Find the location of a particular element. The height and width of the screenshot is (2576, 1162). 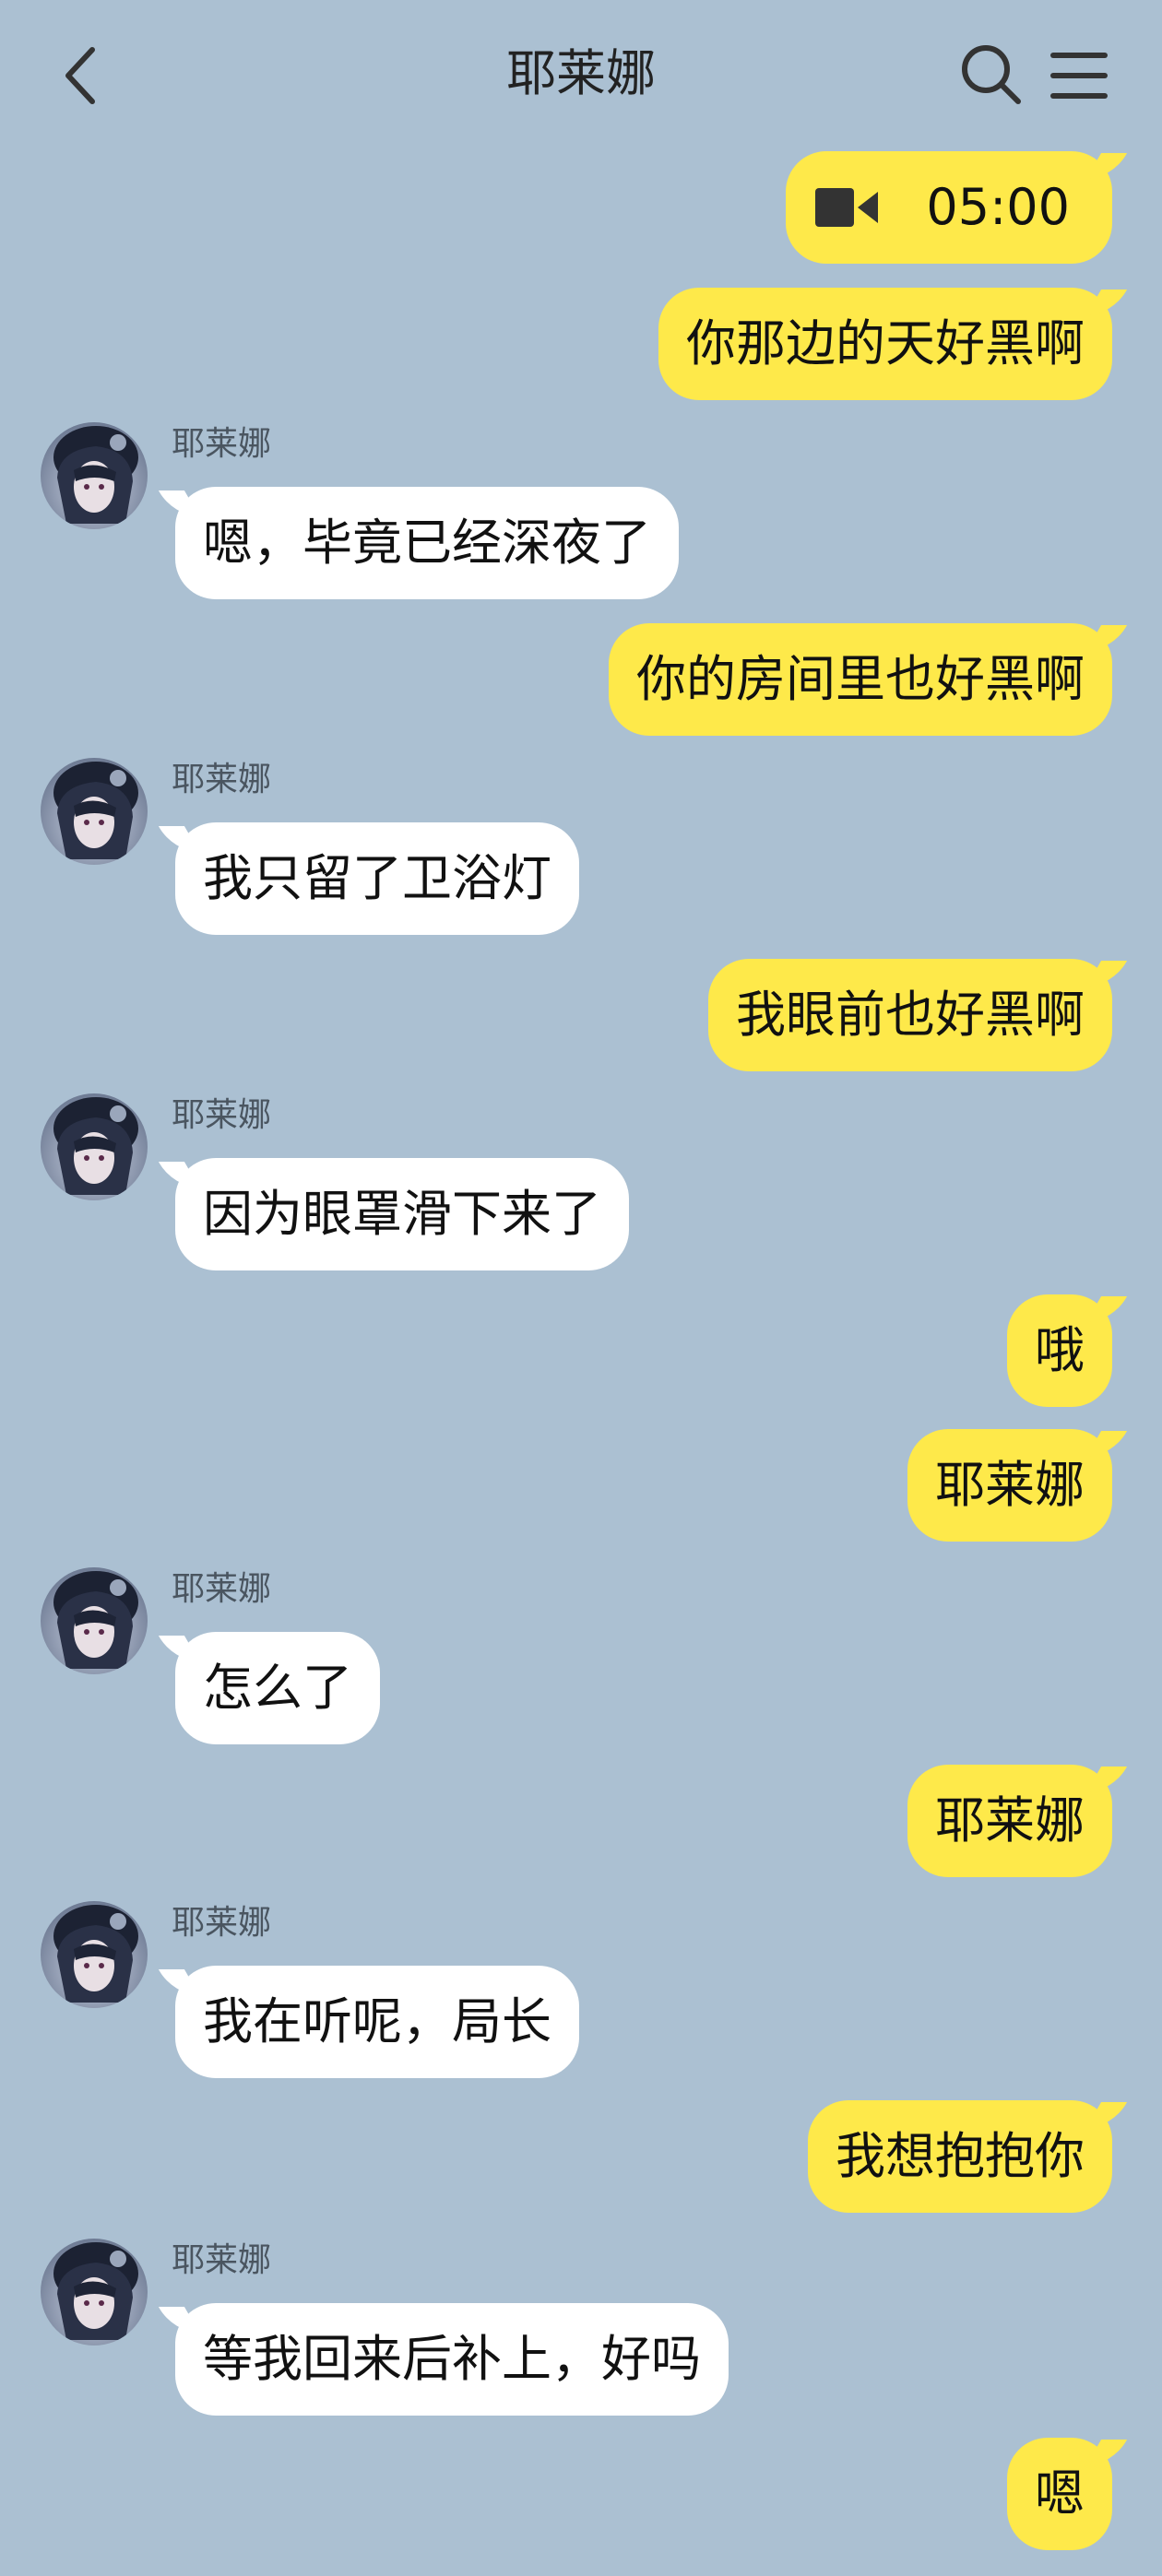

message-row: 你的房间里也好黑啊 is located at coordinates (581, 683).